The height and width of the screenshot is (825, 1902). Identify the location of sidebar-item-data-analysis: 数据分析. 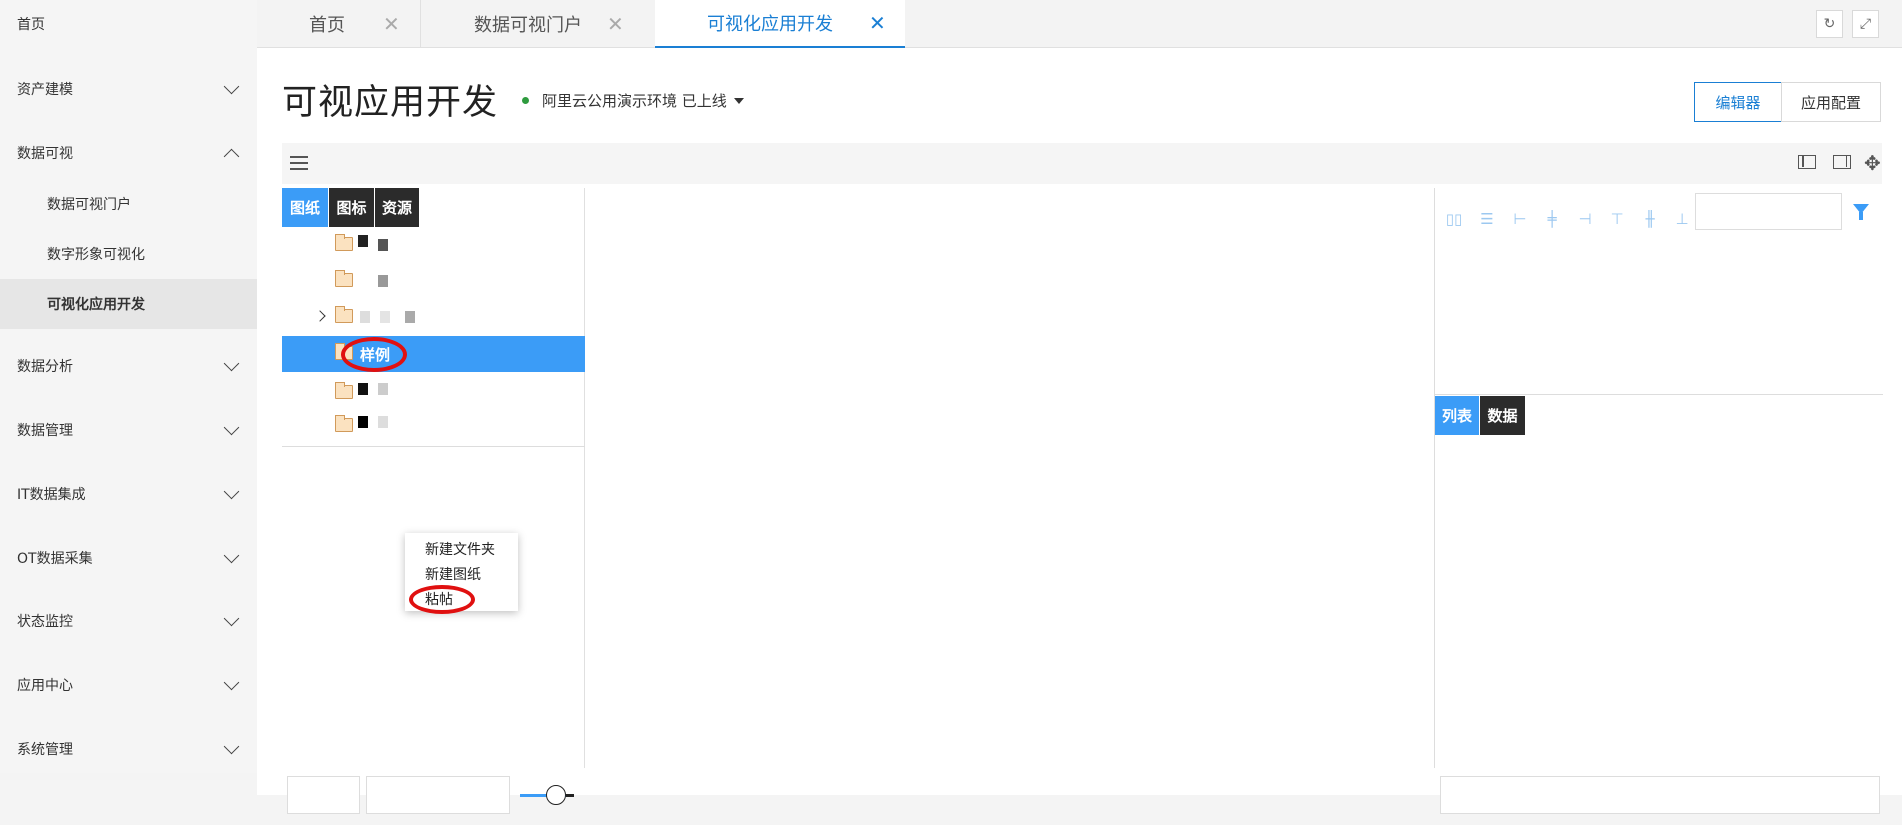
(128, 366).